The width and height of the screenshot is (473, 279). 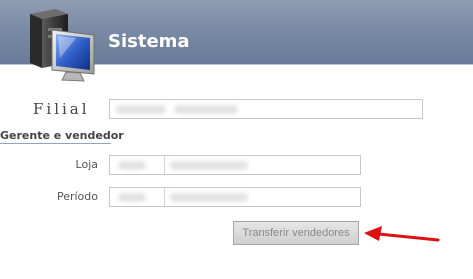 I want to click on section-divider, so click(x=55, y=143).